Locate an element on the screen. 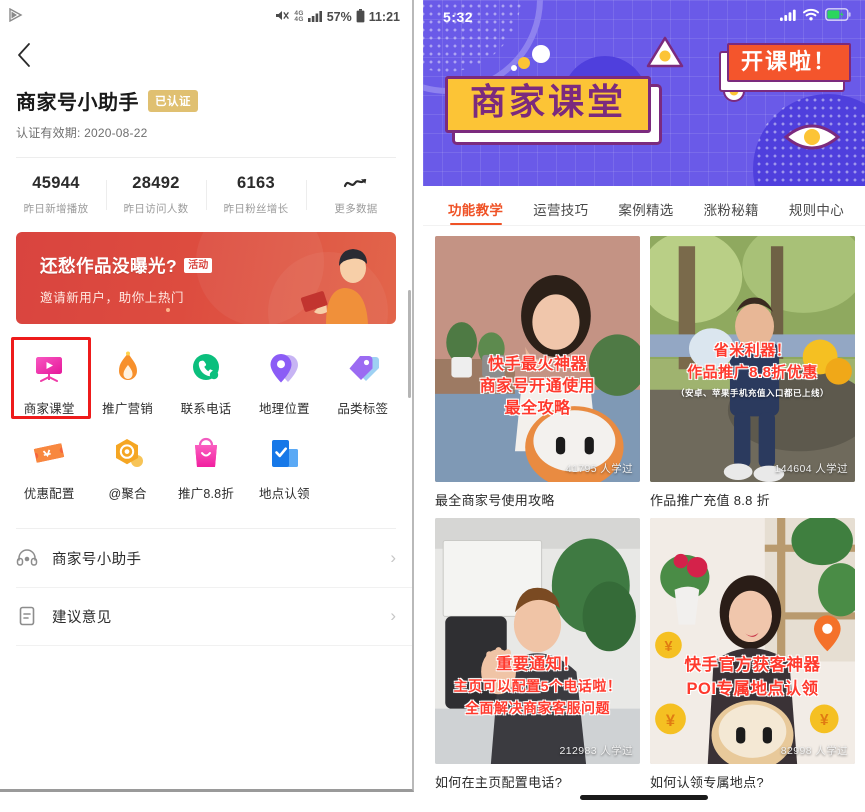 Image resolution: width=865 pixels, height=812 pixels. course-card-title: 如何认领专属地点? is located at coordinates (707, 782).